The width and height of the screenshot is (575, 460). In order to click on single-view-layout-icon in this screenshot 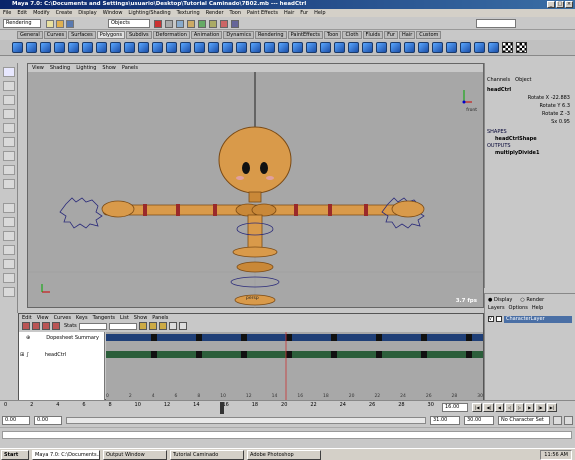, I will do `click(9, 208)`.